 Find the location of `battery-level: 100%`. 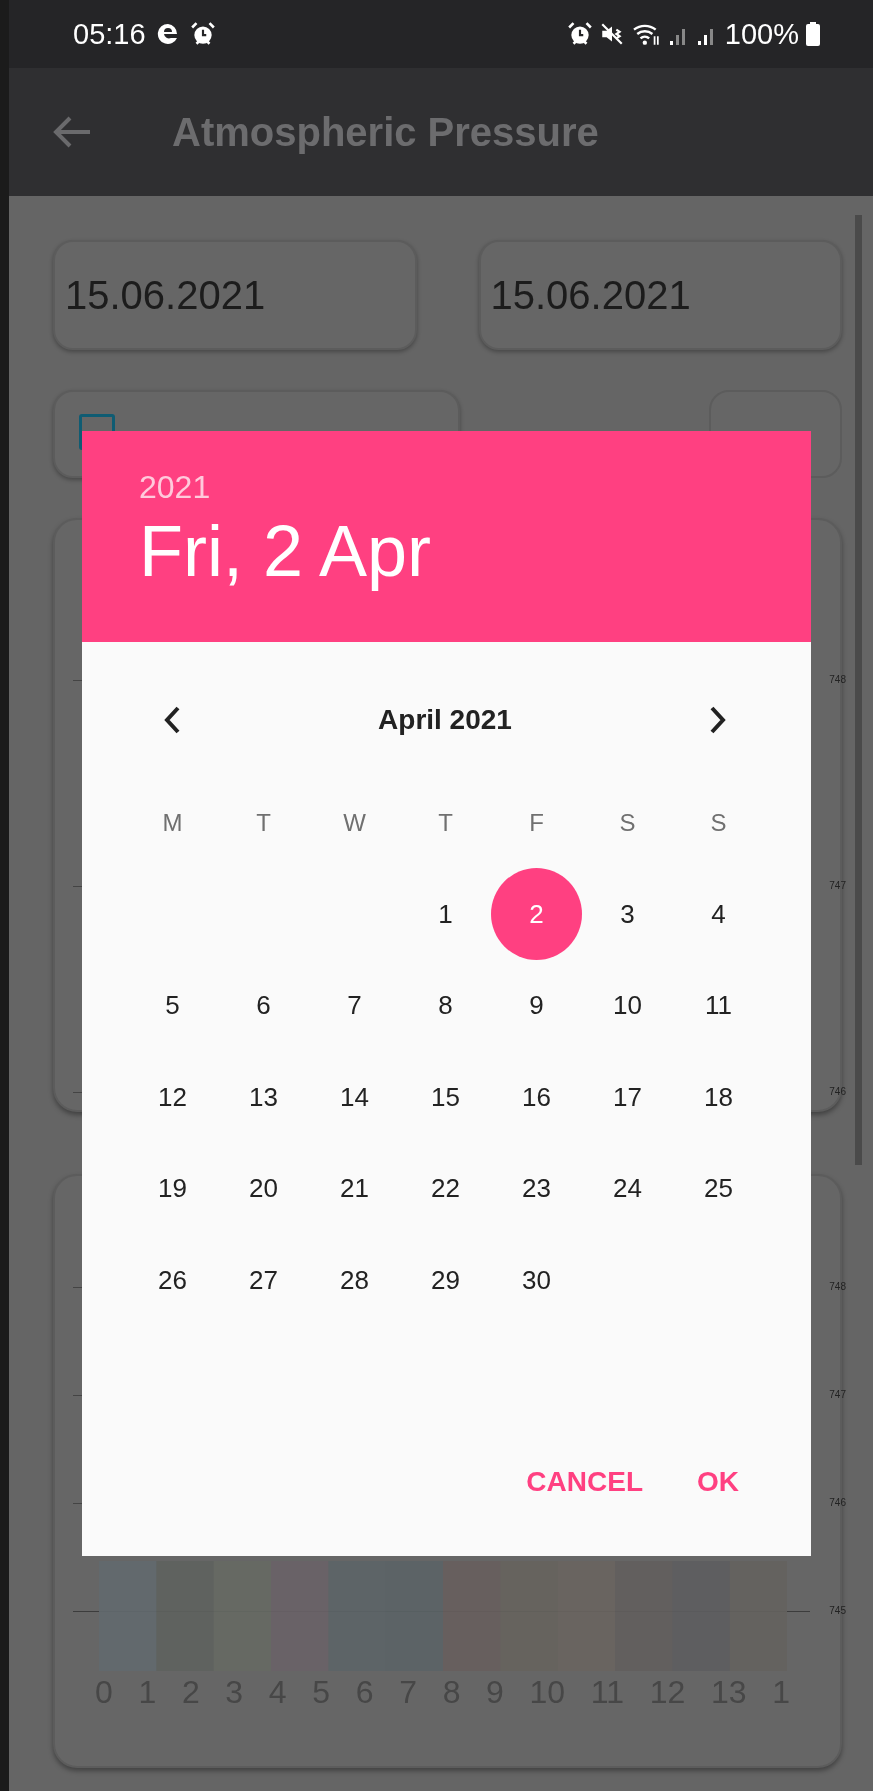

battery-level: 100% is located at coordinates (761, 34).